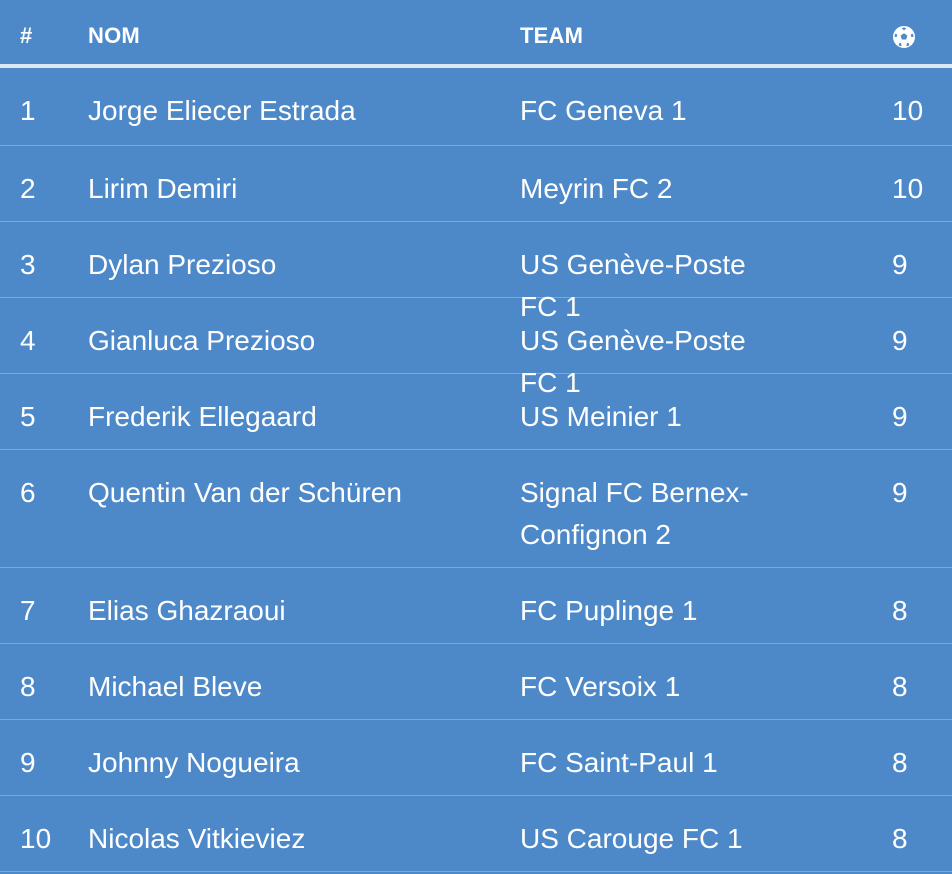 This screenshot has height=874, width=952. Describe the element at coordinates (619, 762) in the screenshot. I see `team-name-cell: FC Saint-Paul 1` at that location.